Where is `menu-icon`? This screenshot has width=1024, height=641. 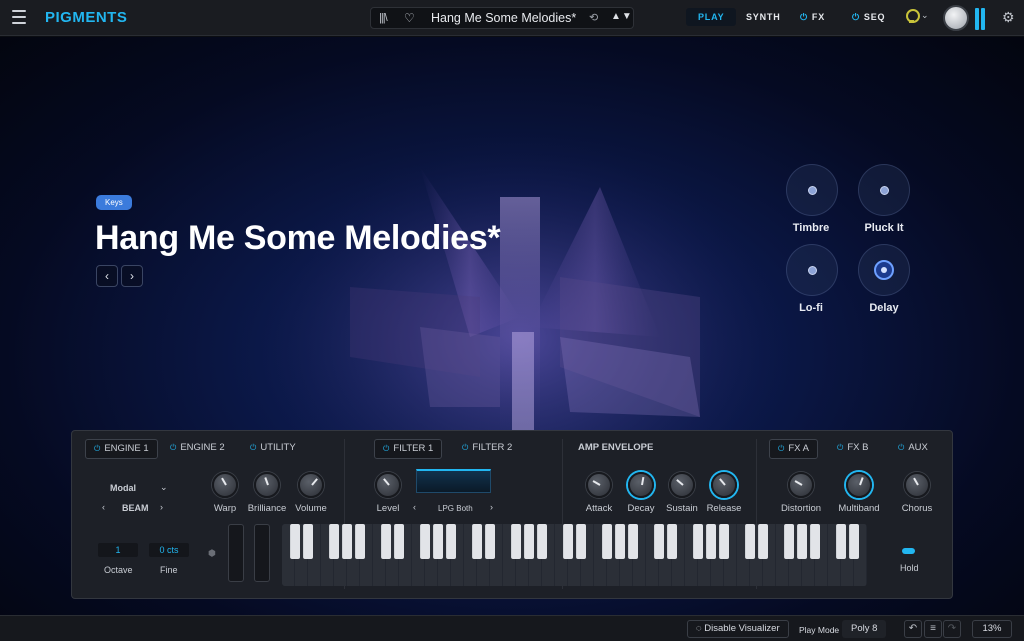 menu-icon is located at coordinates (19, 17).